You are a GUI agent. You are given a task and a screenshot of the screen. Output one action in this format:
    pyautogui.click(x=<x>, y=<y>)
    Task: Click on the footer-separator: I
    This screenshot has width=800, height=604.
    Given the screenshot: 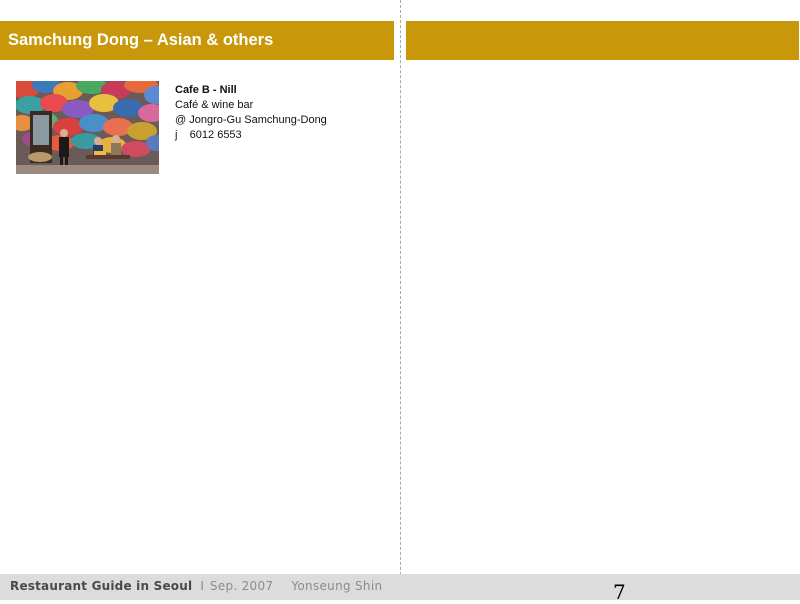 What is the action you would take?
    pyautogui.click(x=202, y=586)
    